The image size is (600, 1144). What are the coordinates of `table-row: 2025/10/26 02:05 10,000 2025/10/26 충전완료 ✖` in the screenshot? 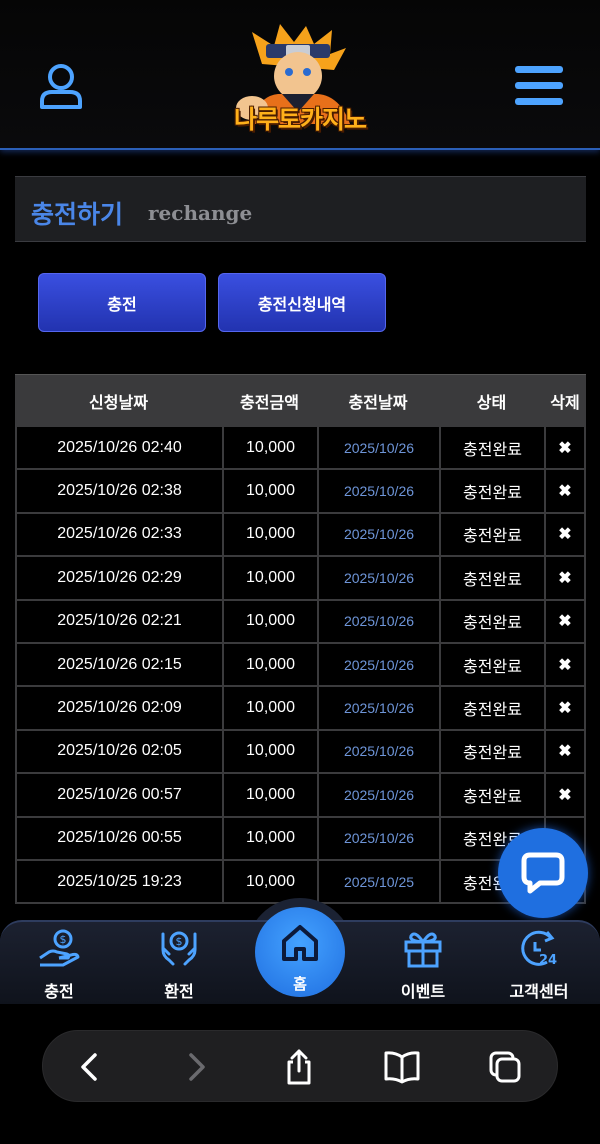 It's located at (300, 752).